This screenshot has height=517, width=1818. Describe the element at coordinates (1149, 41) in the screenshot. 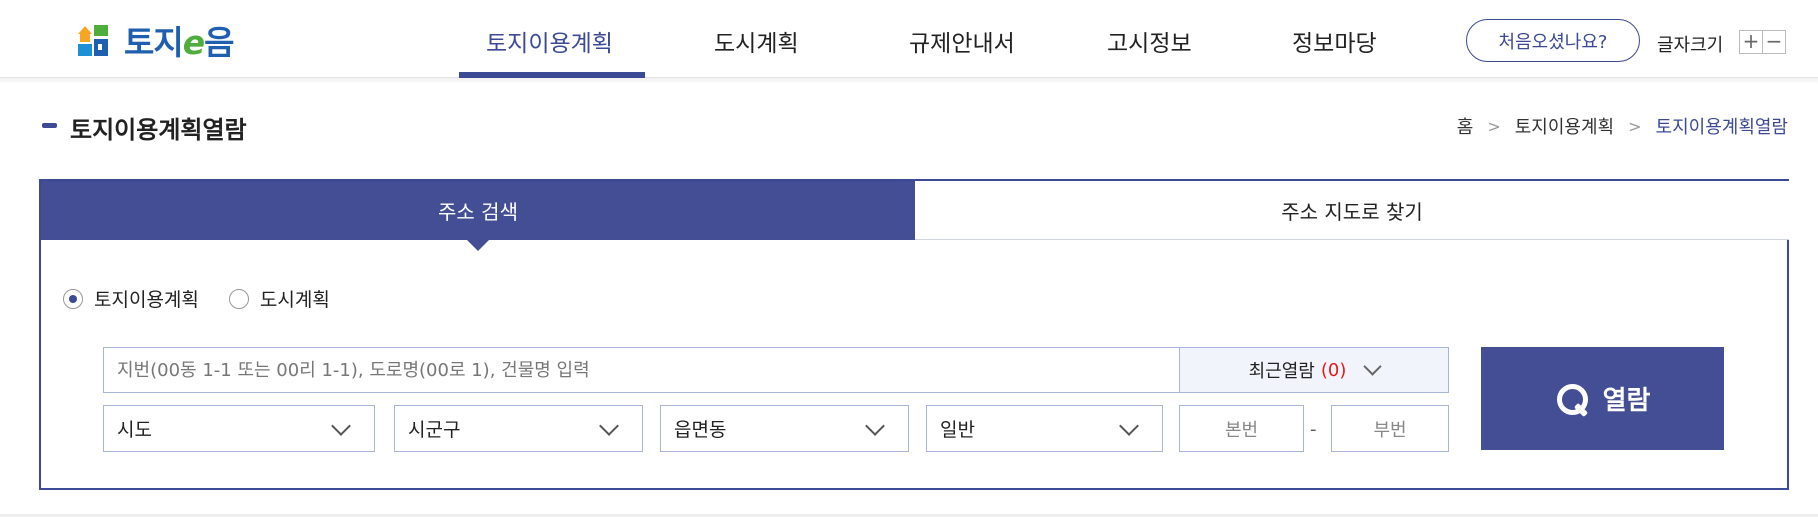

I see `nav-item-notice-info: 고시정보` at that location.